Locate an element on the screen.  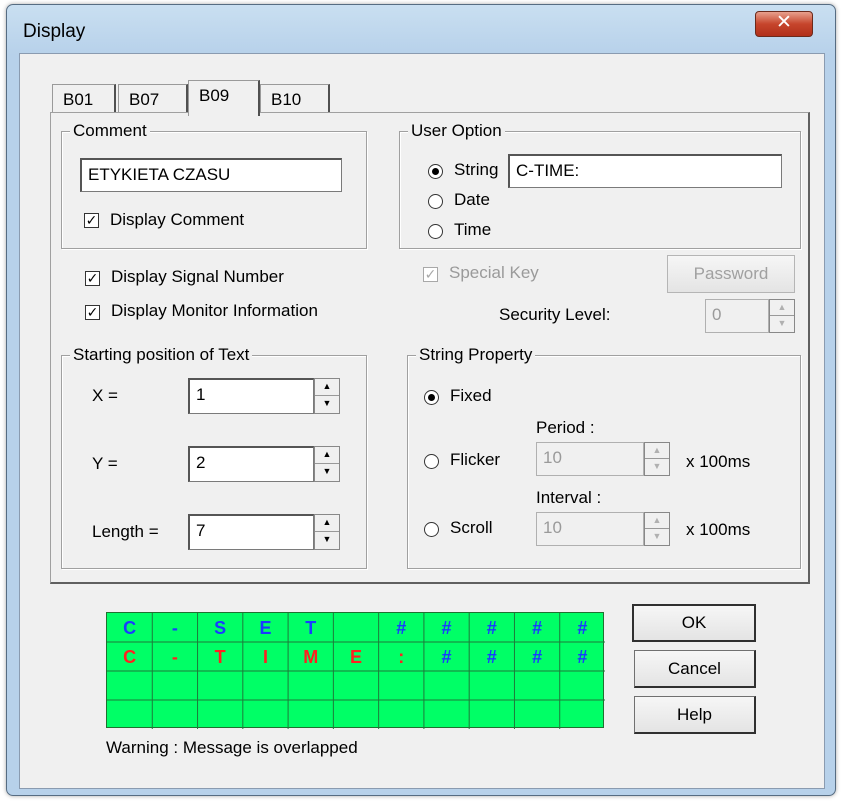
comment-group-title: Comment is located at coordinates (110, 131).